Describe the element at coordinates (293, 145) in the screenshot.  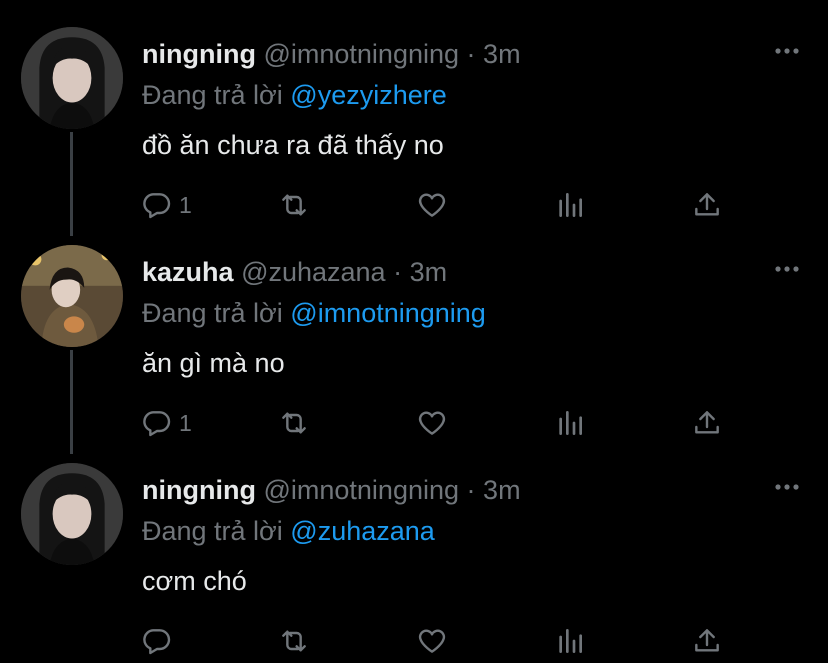
I see `tweet-text: đồ ăn chưa ra đã thấy no` at that location.